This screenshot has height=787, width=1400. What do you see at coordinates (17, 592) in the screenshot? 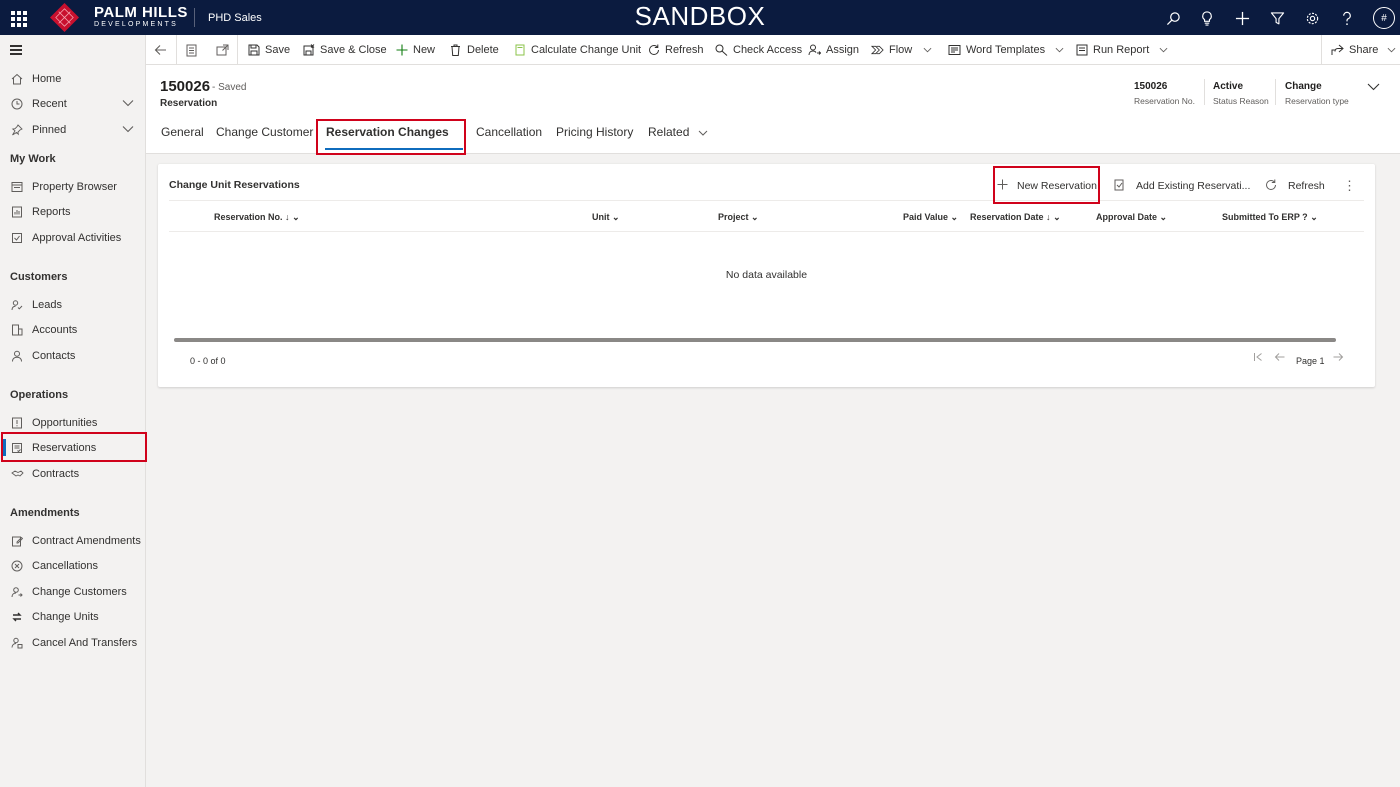
I see `change-customer-icon` at bounding box center [17, 592].